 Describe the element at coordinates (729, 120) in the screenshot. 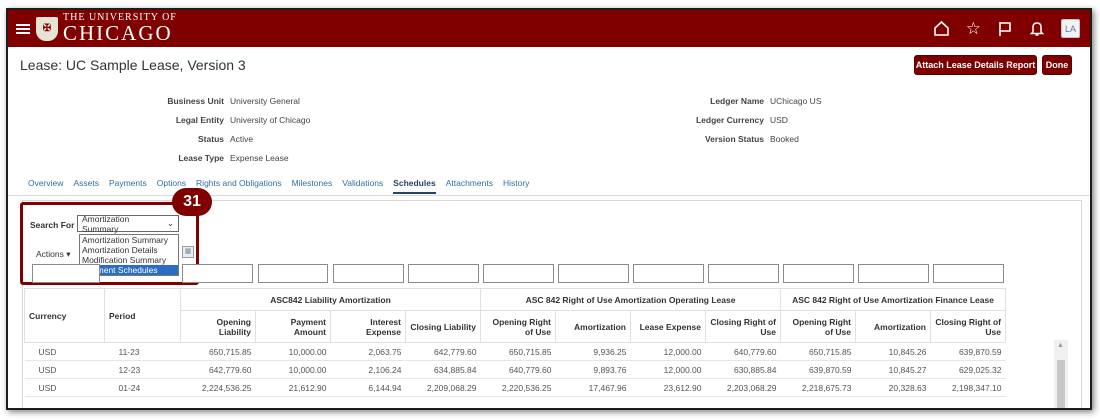

I see `ledger-currency-label: Ledger Currency` at that location.